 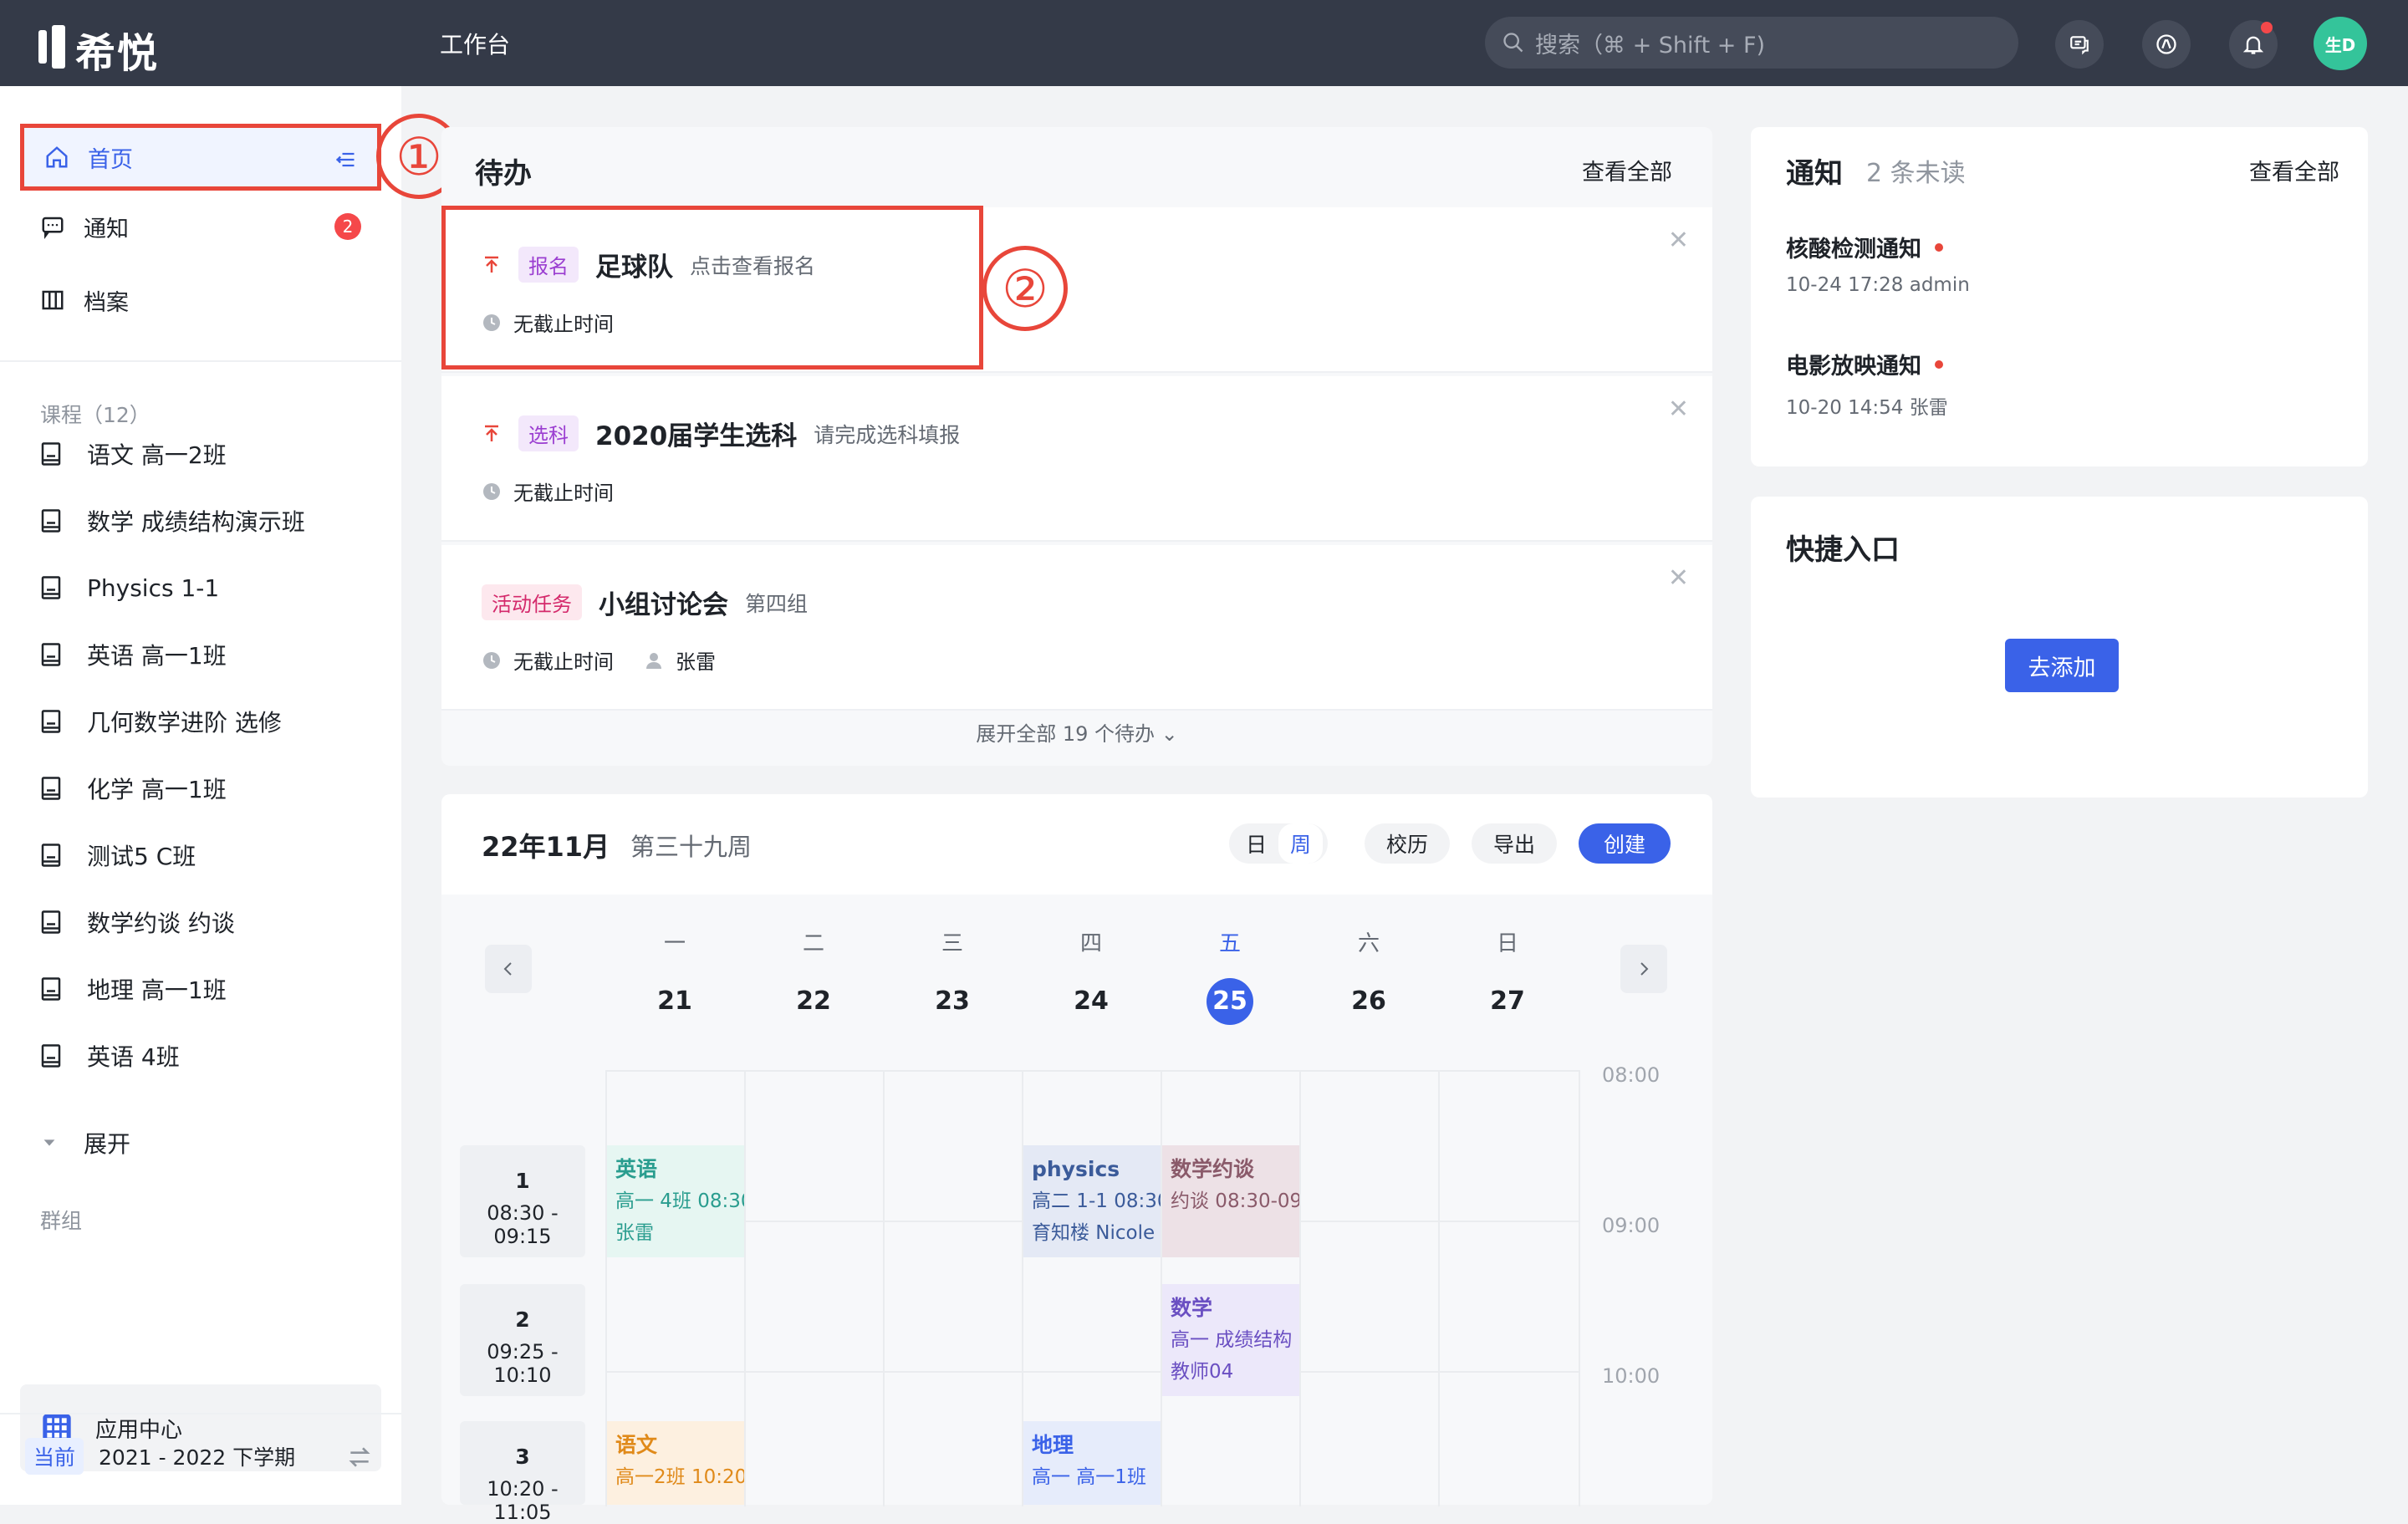 I want to click on todo-person: 张雷, so click(x=696, y=662).